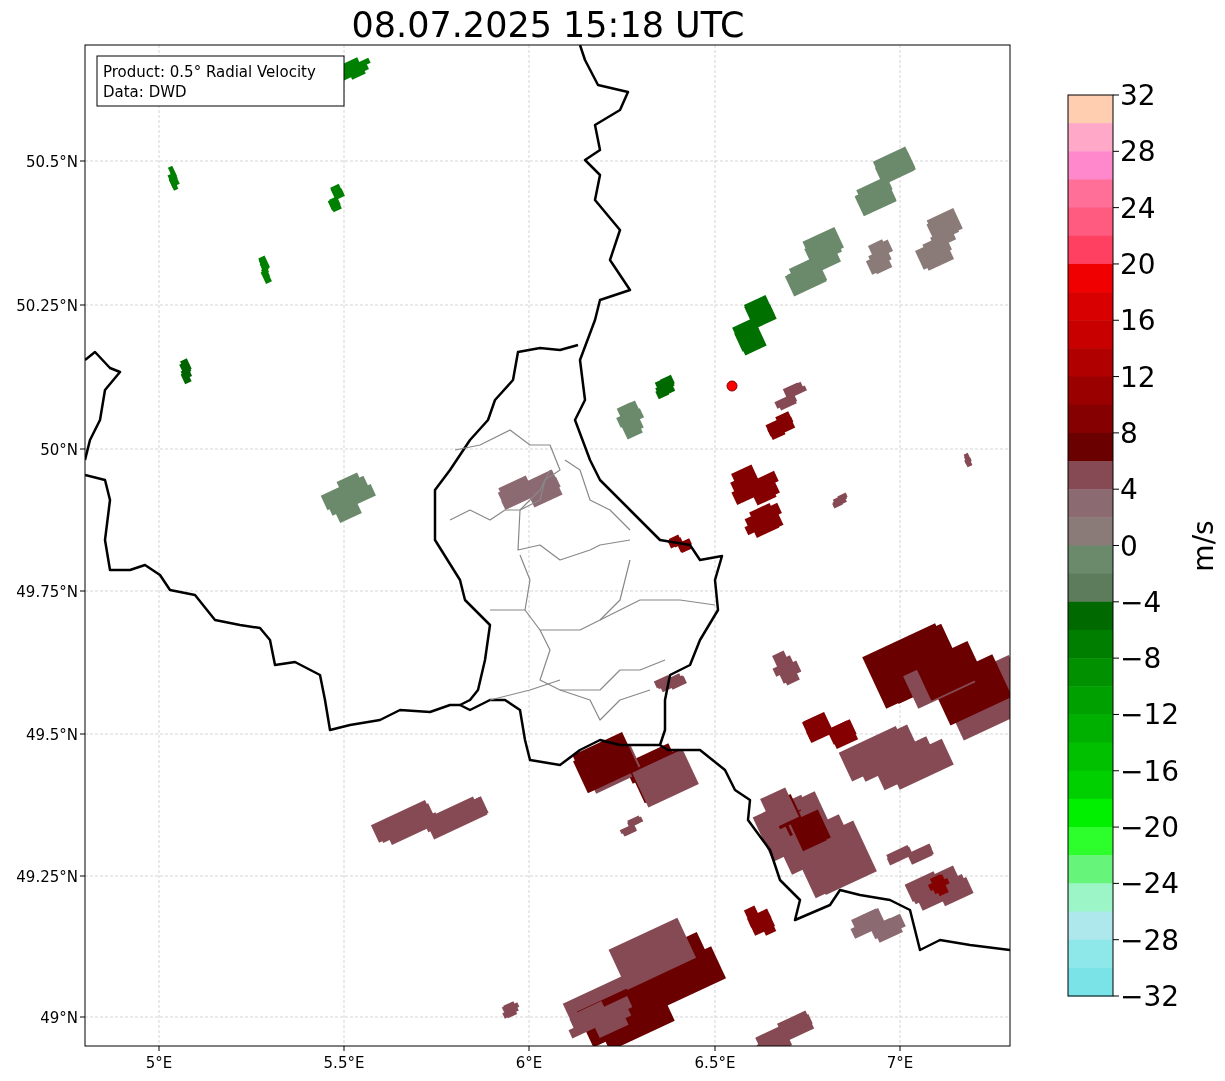 This screenshot has height=1081, width=1225. What do you see at coordinates (1203, 546) in the screenshot?
I see `colorbar-label: m/s` at bounding box center [1203, 546].